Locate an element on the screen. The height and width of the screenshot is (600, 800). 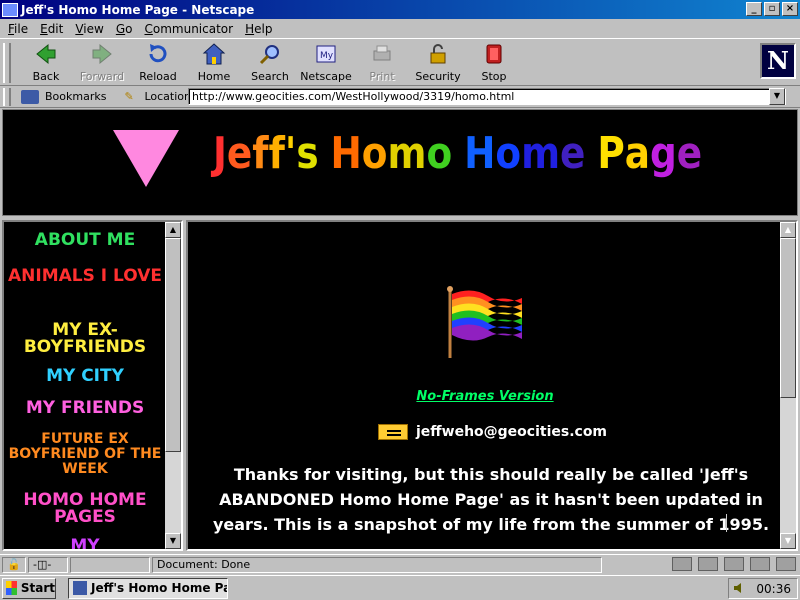
component-bar is located at coordinates (731, 564).